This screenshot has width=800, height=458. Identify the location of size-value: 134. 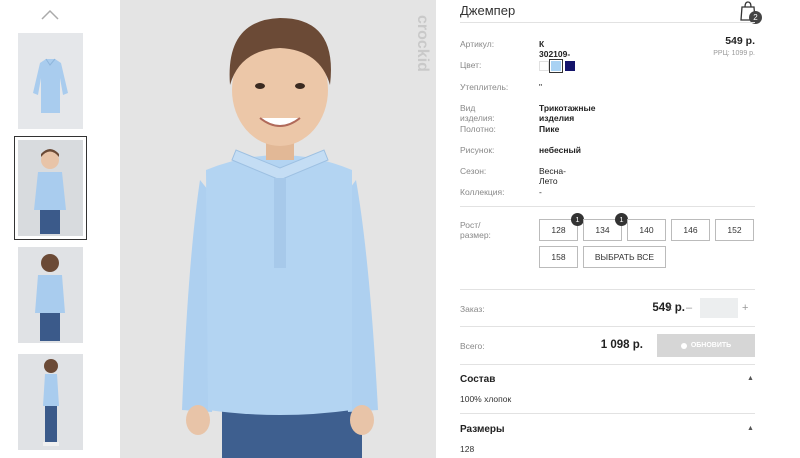
(602, 230).